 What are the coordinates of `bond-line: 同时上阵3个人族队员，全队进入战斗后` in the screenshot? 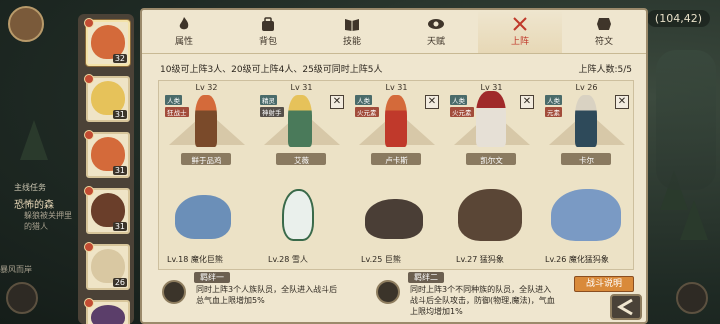 It's located at (267, 289).